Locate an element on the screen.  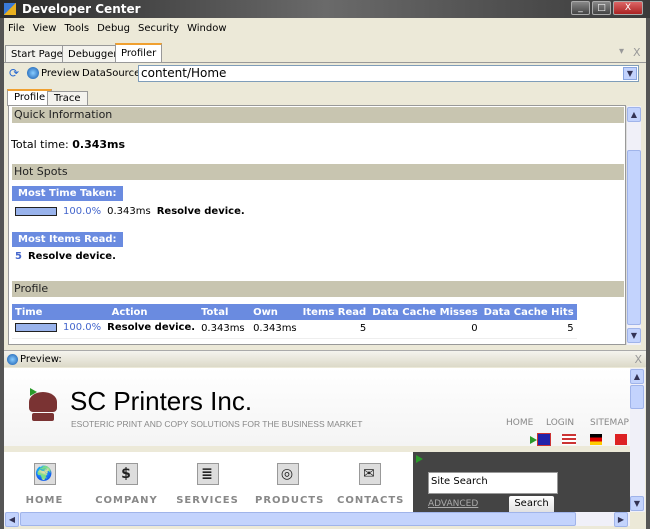
time-bar is located at coordinates (36, 211).